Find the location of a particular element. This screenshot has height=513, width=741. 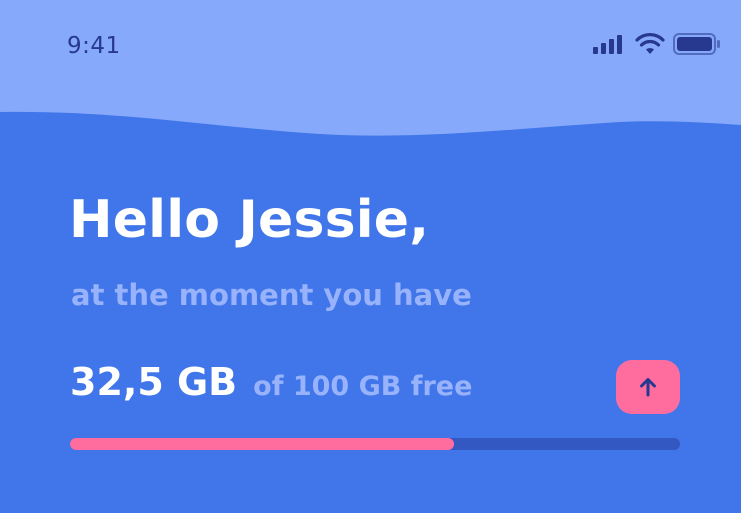

cellular-signal-icon is located at coordinates (607, 44).